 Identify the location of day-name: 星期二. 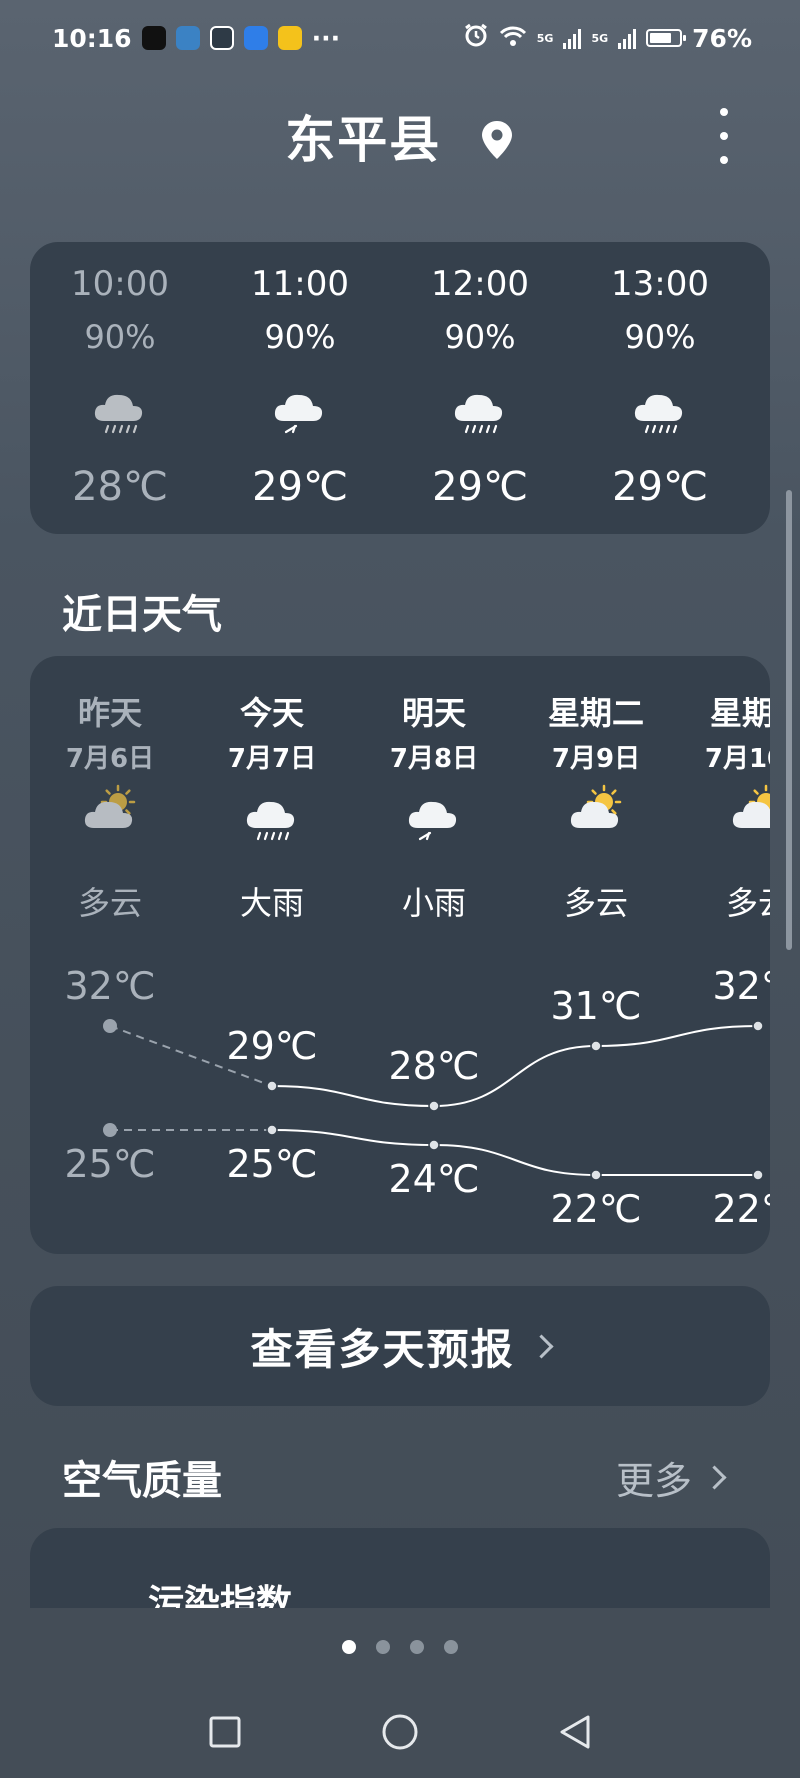
(595, 713).